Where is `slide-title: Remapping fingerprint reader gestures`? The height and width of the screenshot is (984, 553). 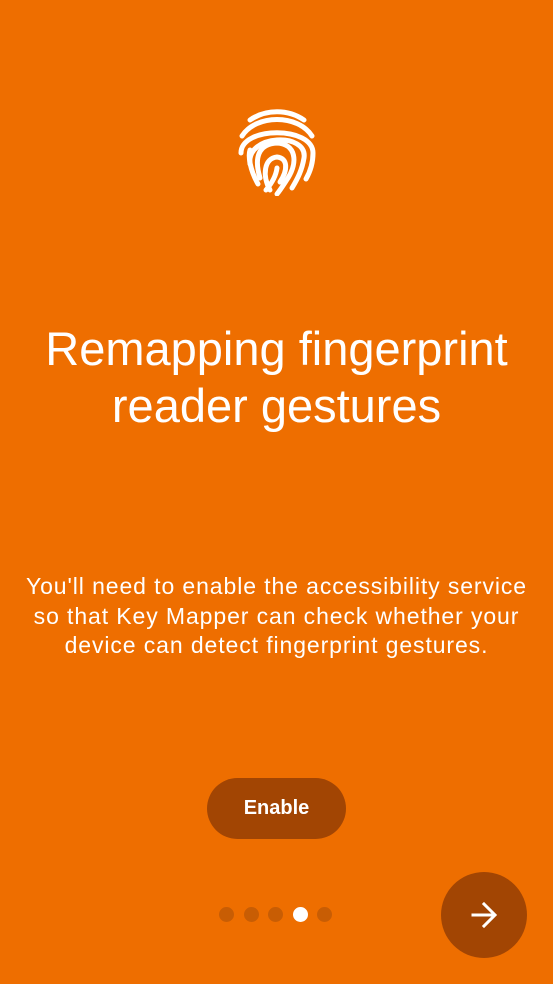 slide-title: Remapping fingerprint reader gestures is located at coordinates (276, 377).